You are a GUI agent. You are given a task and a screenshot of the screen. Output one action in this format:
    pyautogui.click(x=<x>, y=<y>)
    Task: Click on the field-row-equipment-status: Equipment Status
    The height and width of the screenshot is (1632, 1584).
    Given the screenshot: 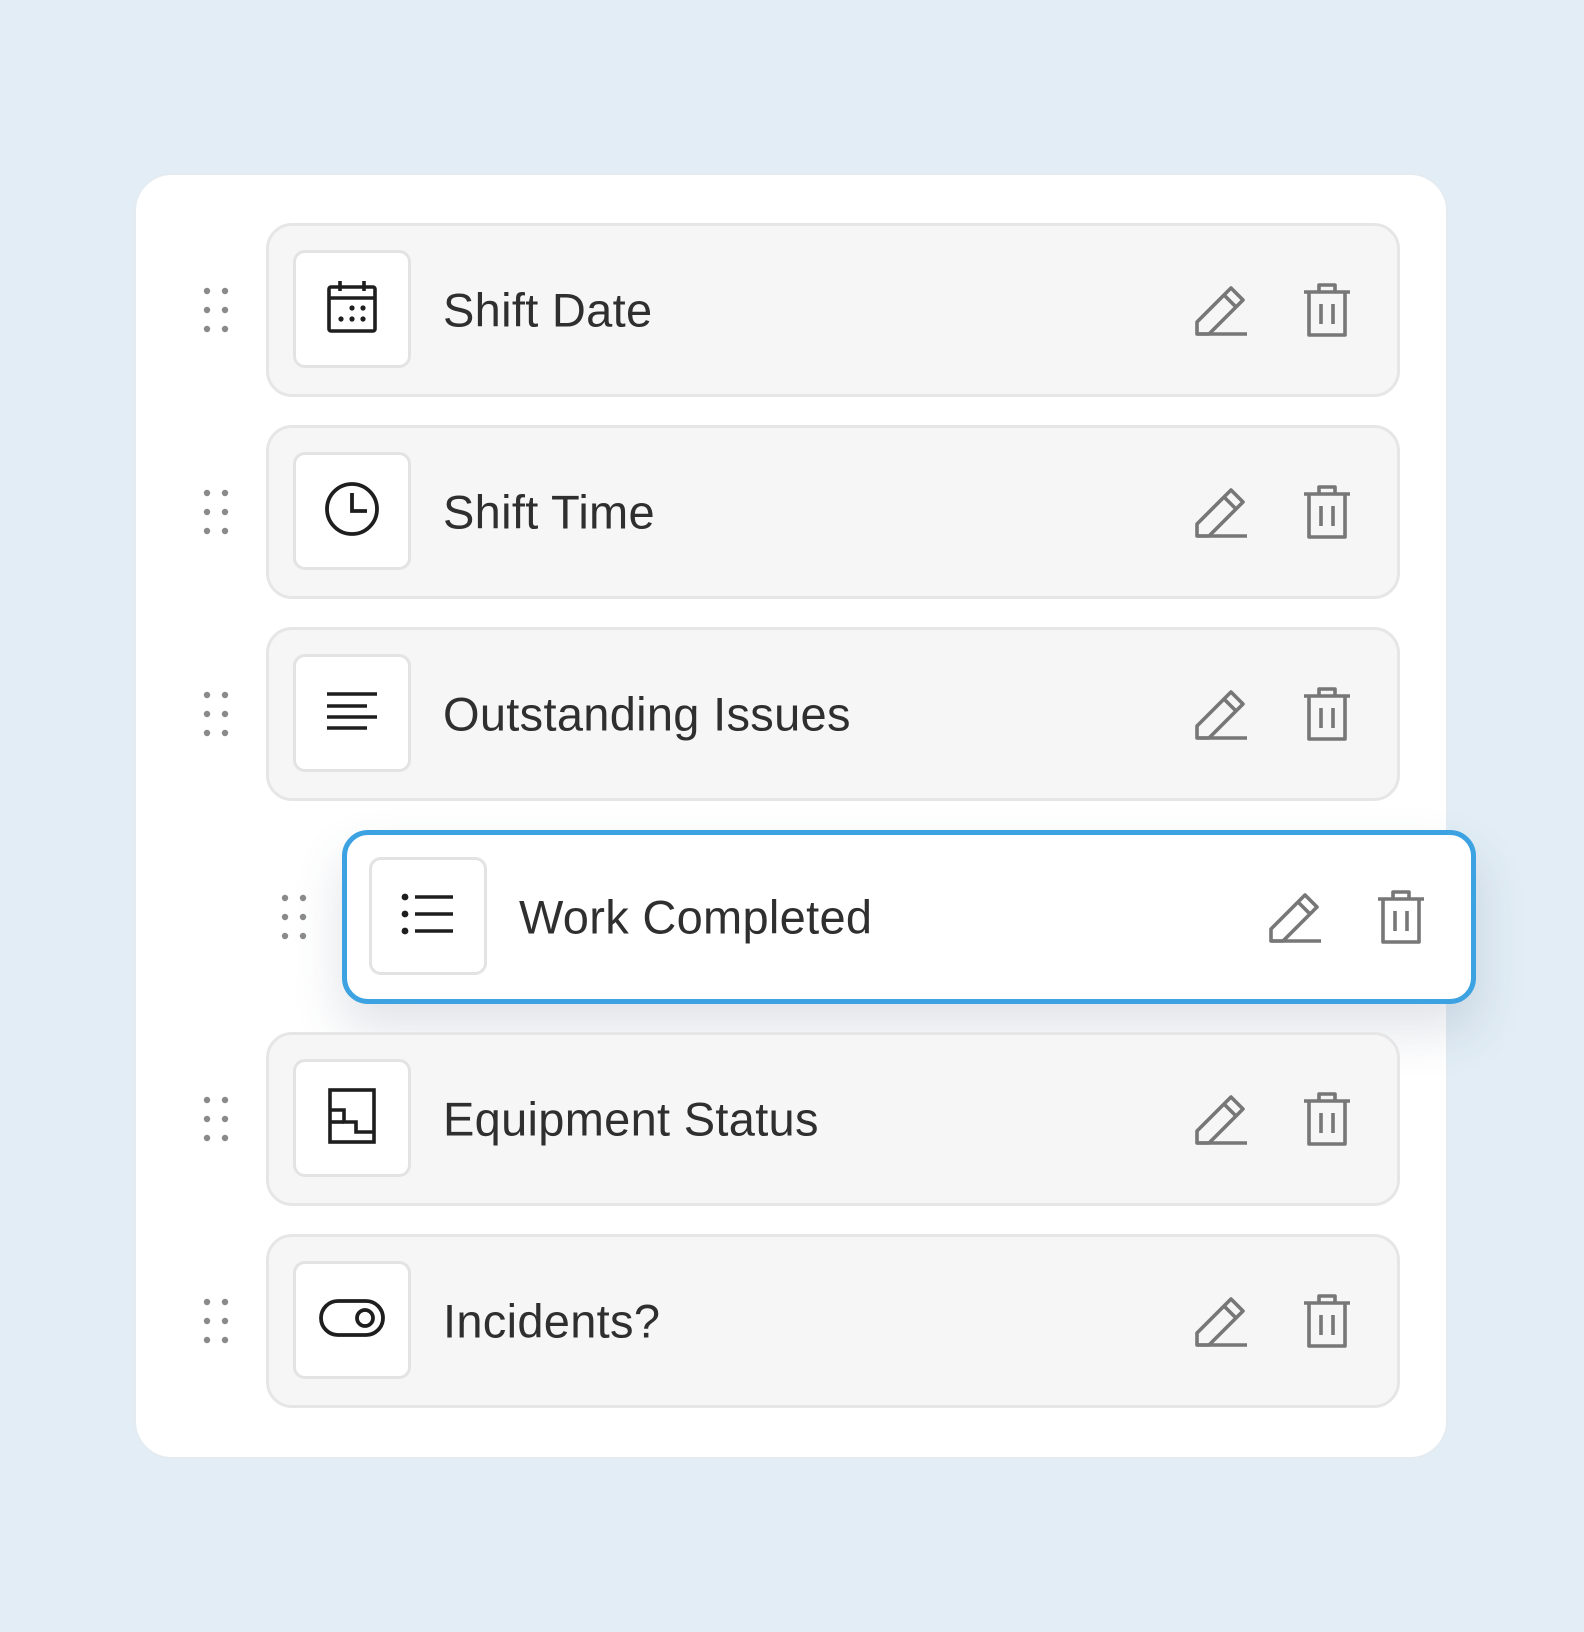 What is the action you would take?
    pyautogui.click(x=801, y=1119)
    